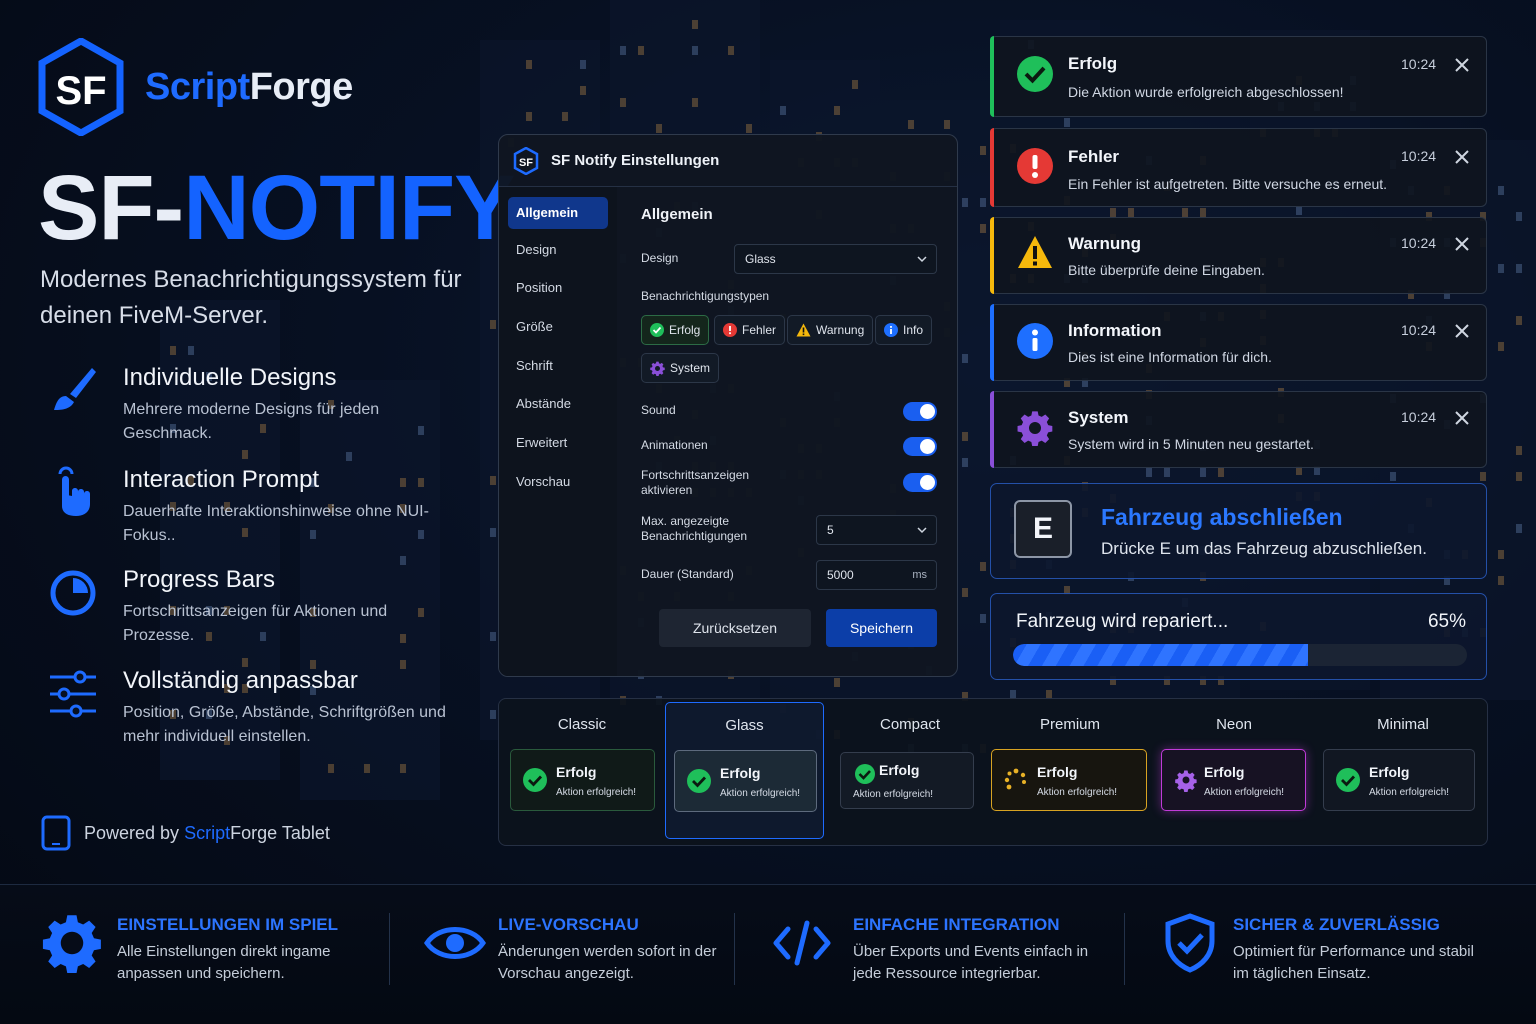 This screenshot has height=1024, width=1536. Describe the element at coordinates (1403, 772) in the screenshot. I see `design-option-minimal: Minimal Erfolg Aktion erfolgreich!` at that location.